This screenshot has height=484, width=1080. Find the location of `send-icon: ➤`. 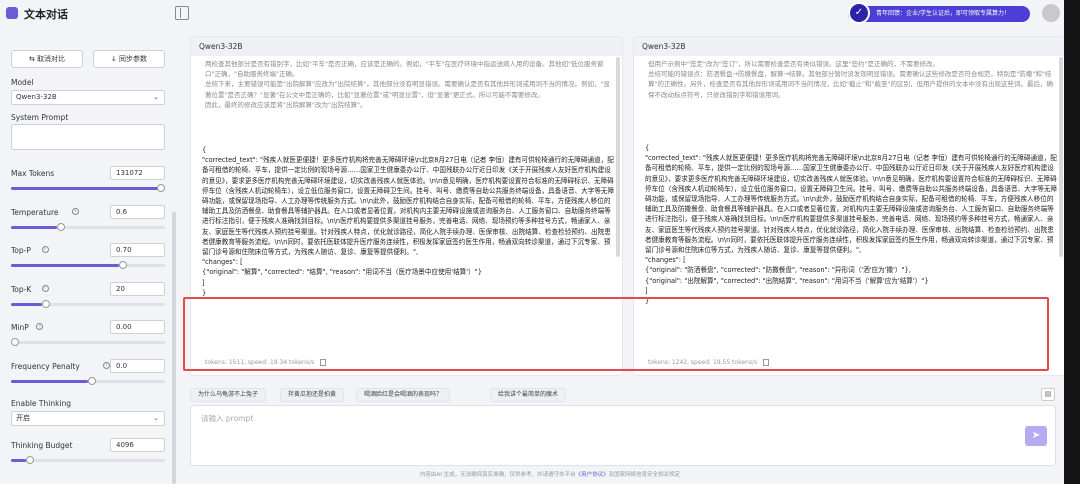

send-icon: ➤ is located at coordinates (1036, 435).